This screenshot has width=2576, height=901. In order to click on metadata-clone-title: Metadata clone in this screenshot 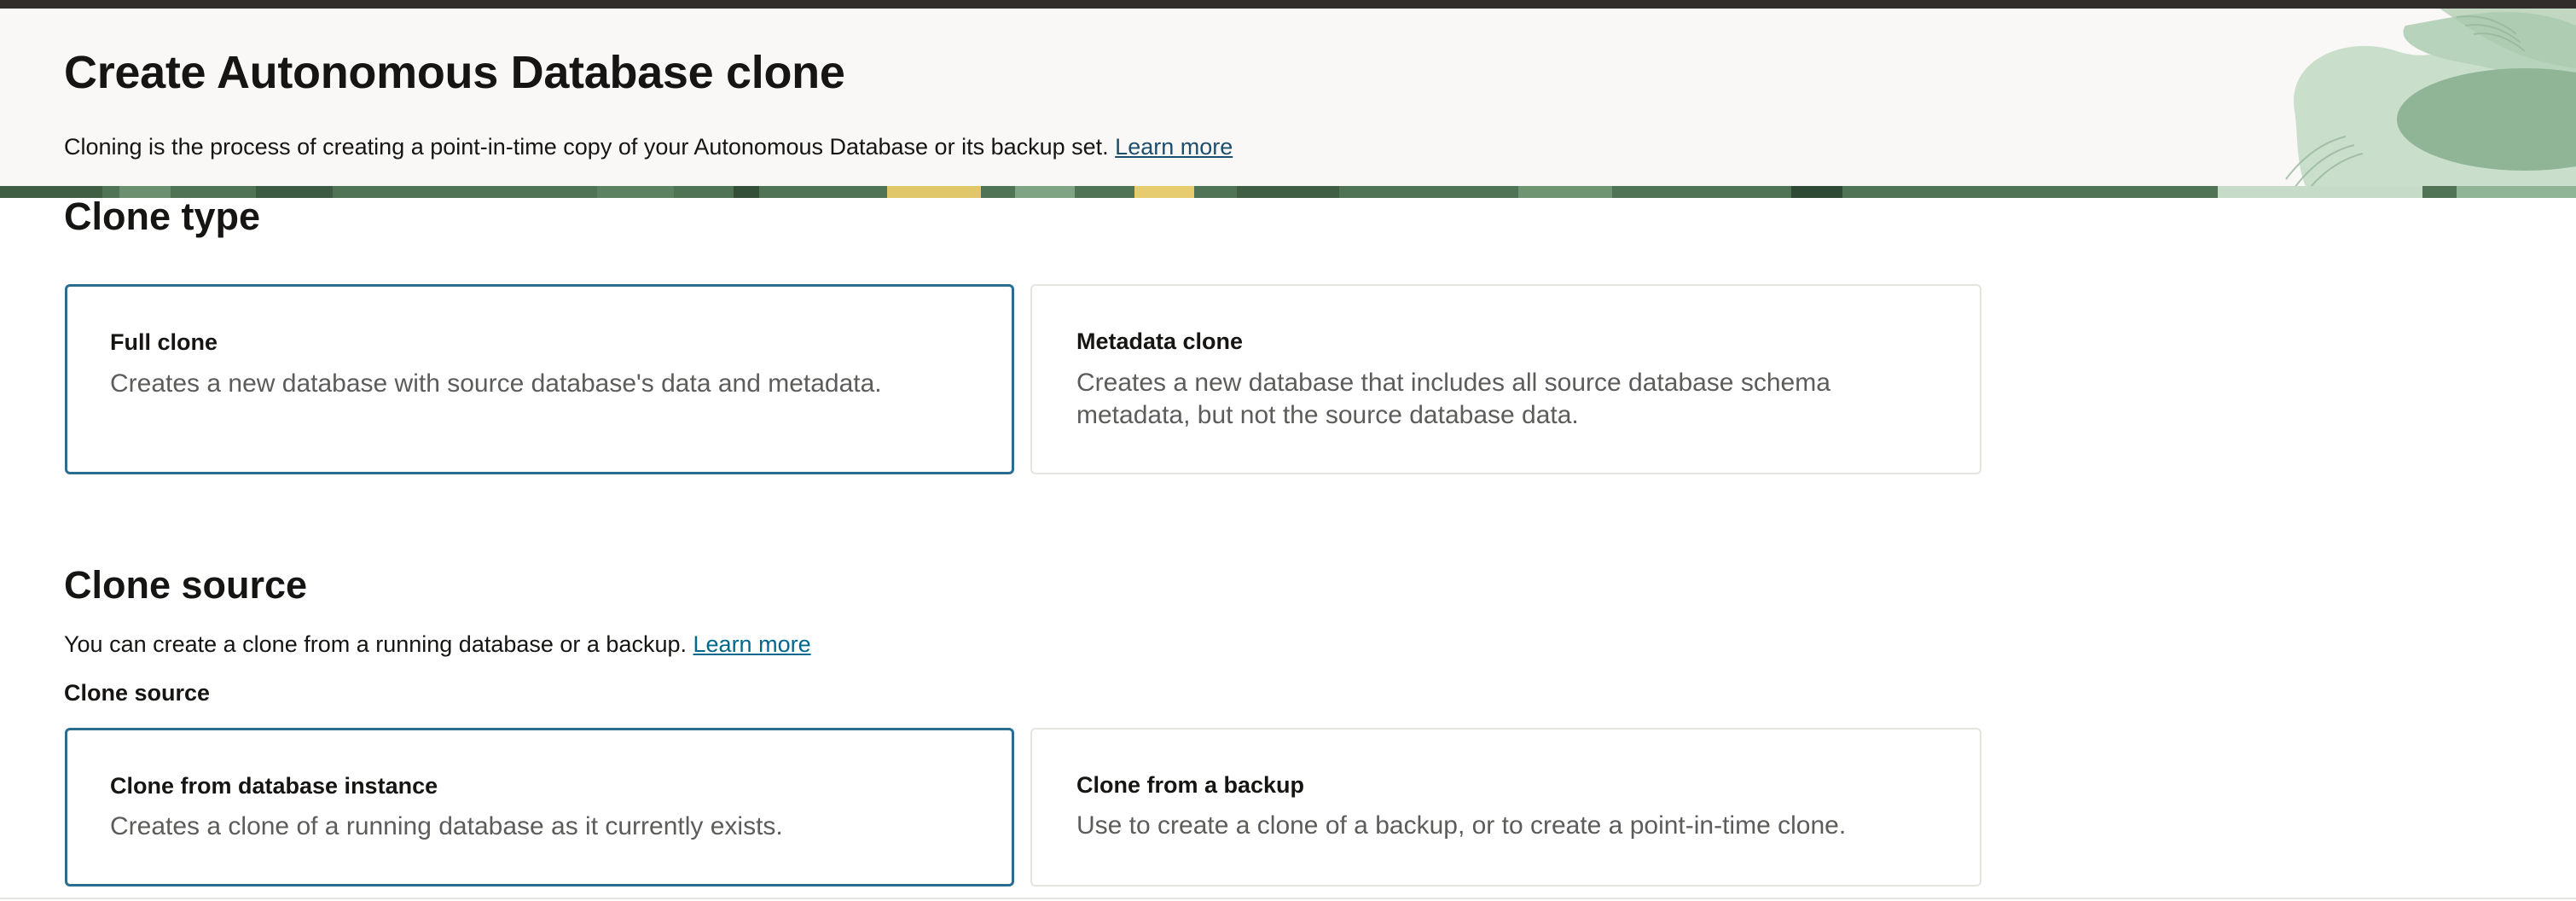, I will do `click(1160, 341)`.